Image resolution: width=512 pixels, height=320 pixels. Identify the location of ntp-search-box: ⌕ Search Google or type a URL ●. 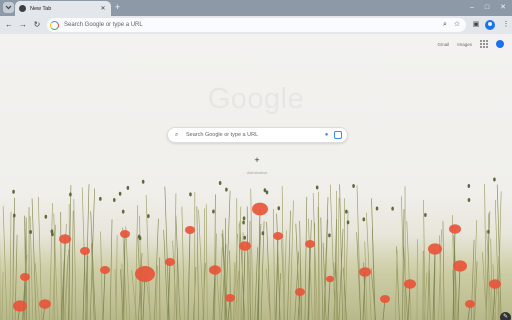
(257, 135).